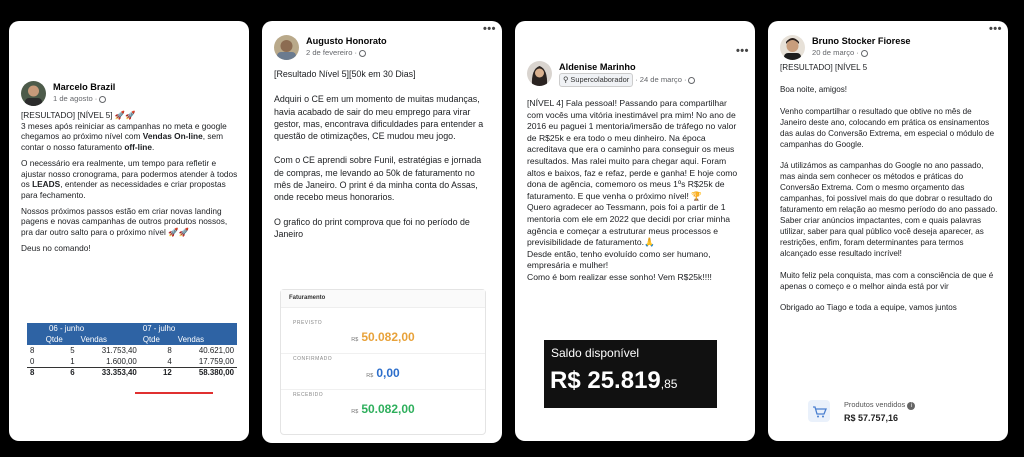  Describe the element at coordinates (595, 353) in the screenshot. I see `balance-label: Saldo disponível` at that location.